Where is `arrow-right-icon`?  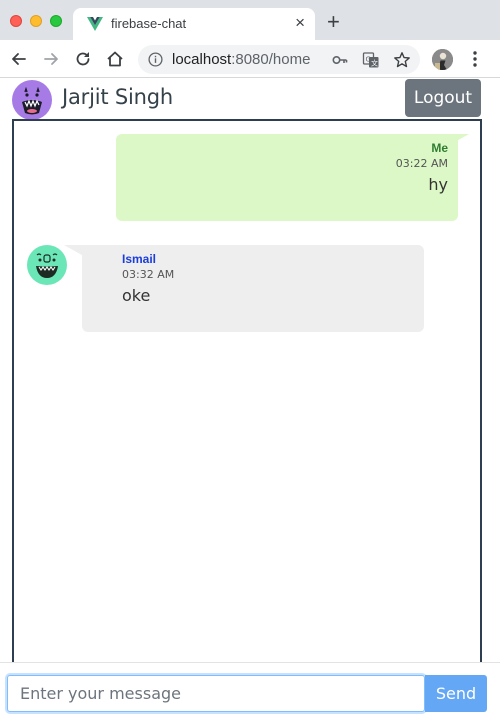
arrow-right-icon is located at coordinates (51, 59).